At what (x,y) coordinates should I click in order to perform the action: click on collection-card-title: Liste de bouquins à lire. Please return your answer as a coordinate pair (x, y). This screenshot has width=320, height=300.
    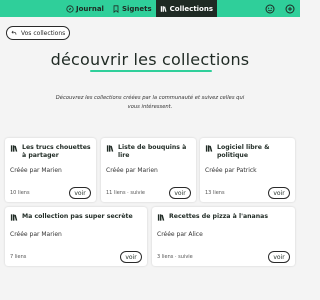
    Looking at the image, I should click on (149, 152).